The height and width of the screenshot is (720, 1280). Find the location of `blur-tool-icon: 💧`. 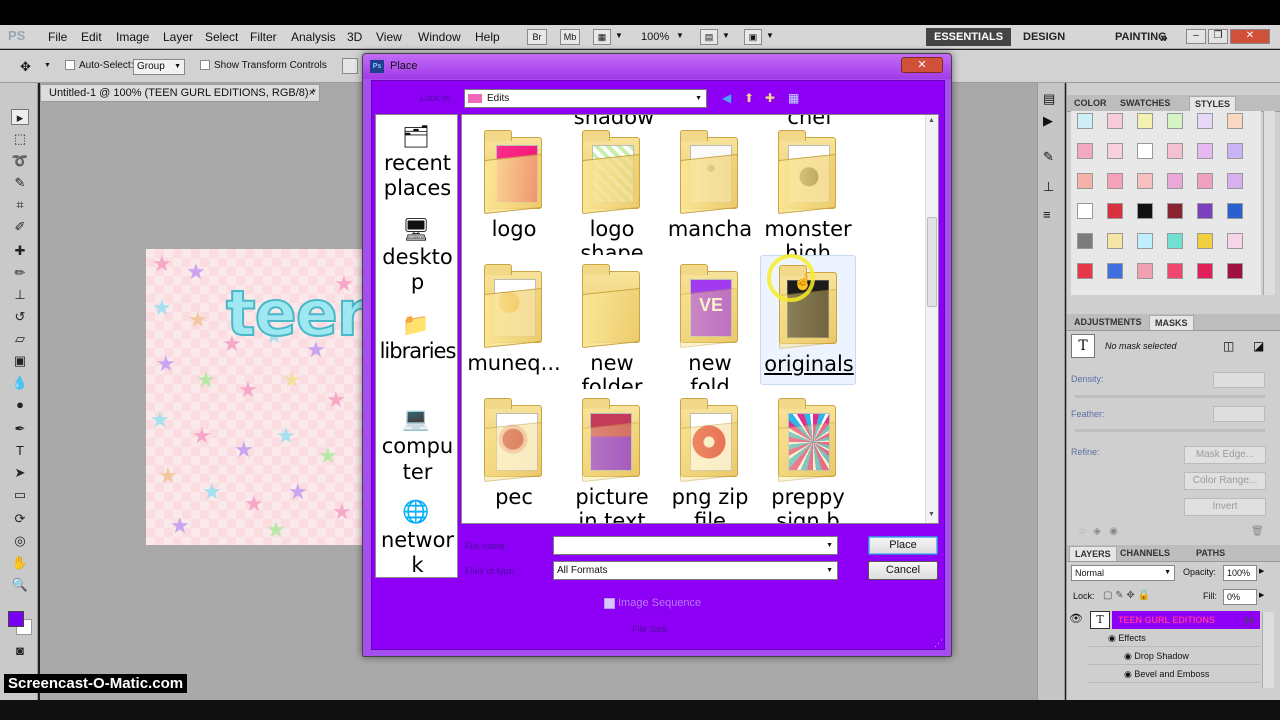

blur-tool-icon: 💧 is located at coordinates (20, 383).